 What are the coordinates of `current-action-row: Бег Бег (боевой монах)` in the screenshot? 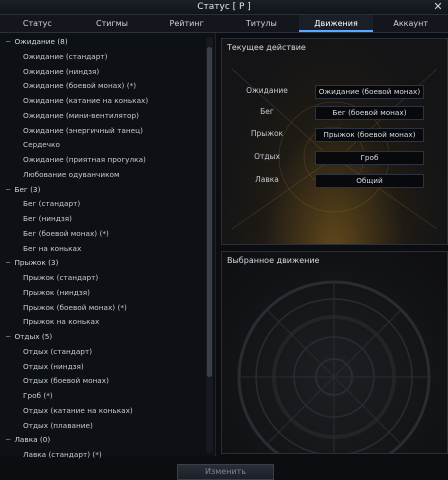 It's located at (334, 112).